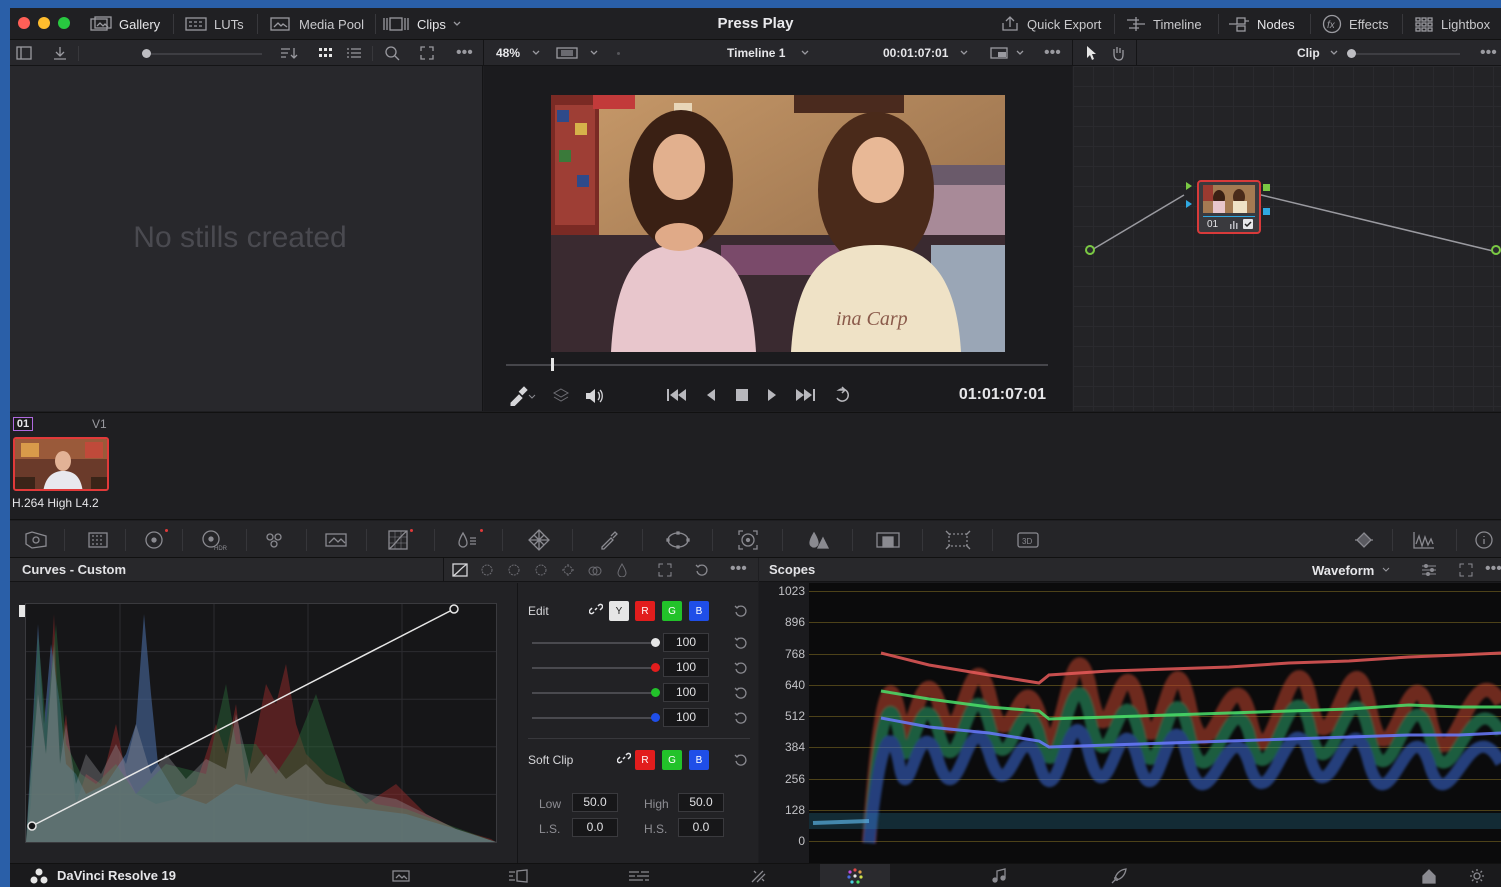  I want to click on panel-toggle-button, so click(24, 53).